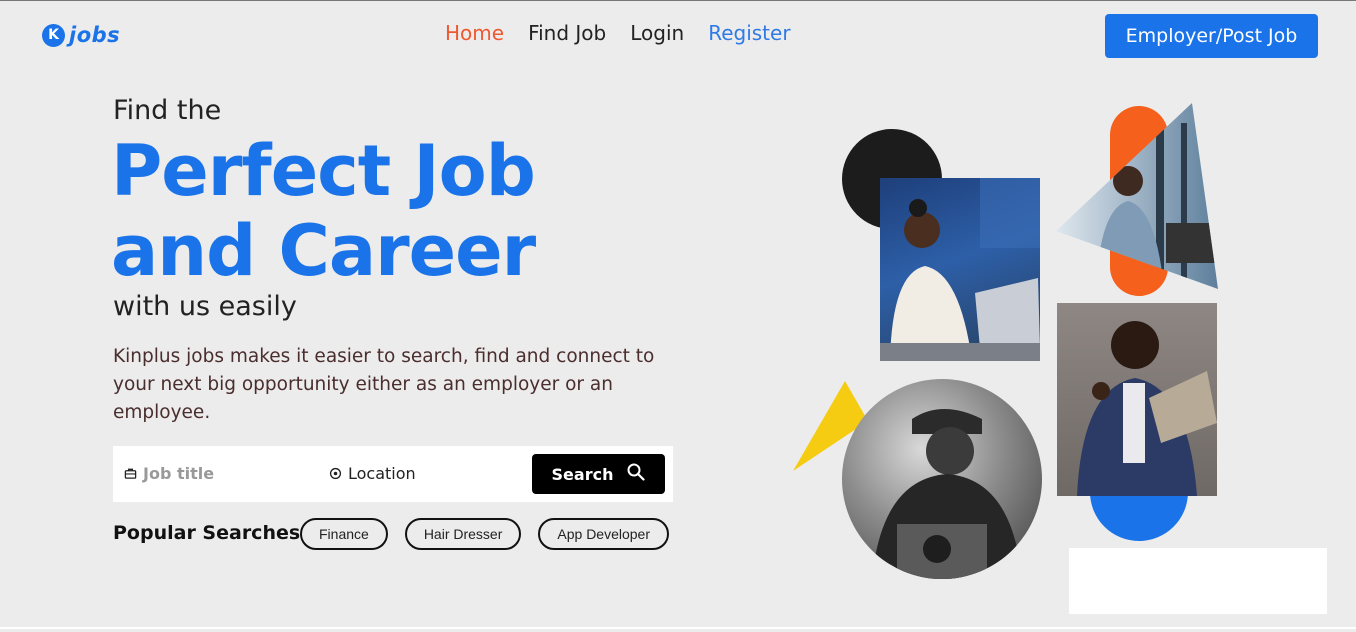  I want to click on logo: K jobs, so click(81, 35).